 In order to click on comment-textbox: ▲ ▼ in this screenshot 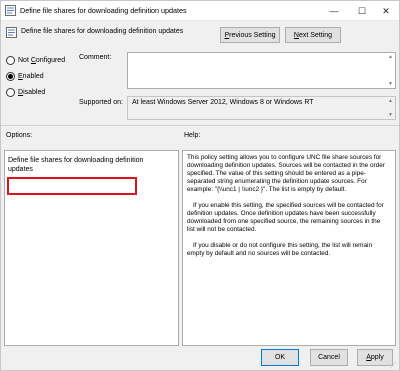, I will do `click(261, 70)`.